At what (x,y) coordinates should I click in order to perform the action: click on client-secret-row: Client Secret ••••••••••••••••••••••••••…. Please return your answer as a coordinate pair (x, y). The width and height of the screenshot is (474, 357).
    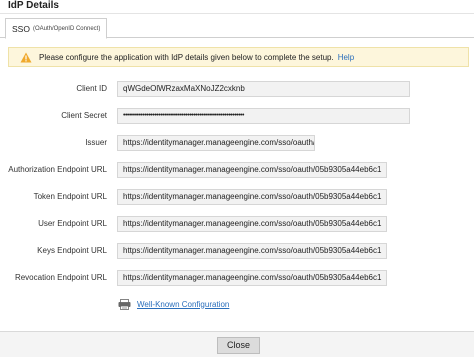
    Looking at the image, I should click on (237, 116).